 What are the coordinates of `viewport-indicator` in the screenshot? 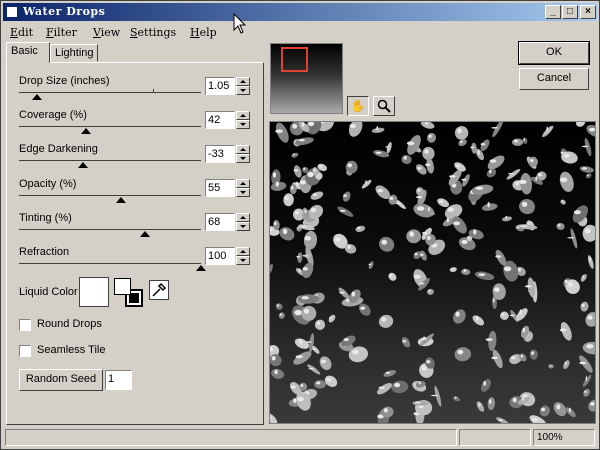 It's located at (294, 59).